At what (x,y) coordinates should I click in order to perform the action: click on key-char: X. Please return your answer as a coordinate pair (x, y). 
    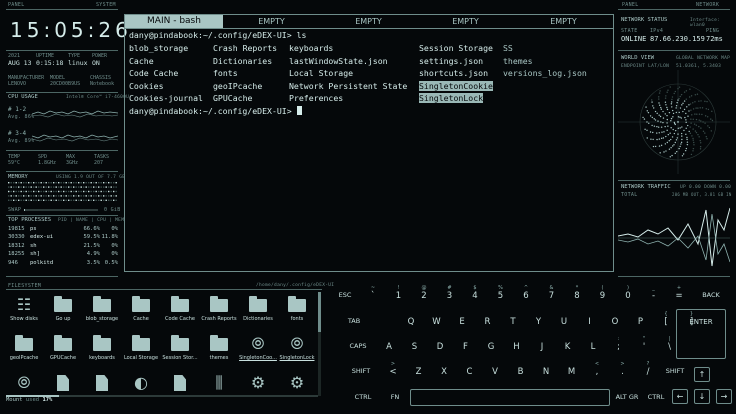
    Looking at the image, I should click on (444, 369).